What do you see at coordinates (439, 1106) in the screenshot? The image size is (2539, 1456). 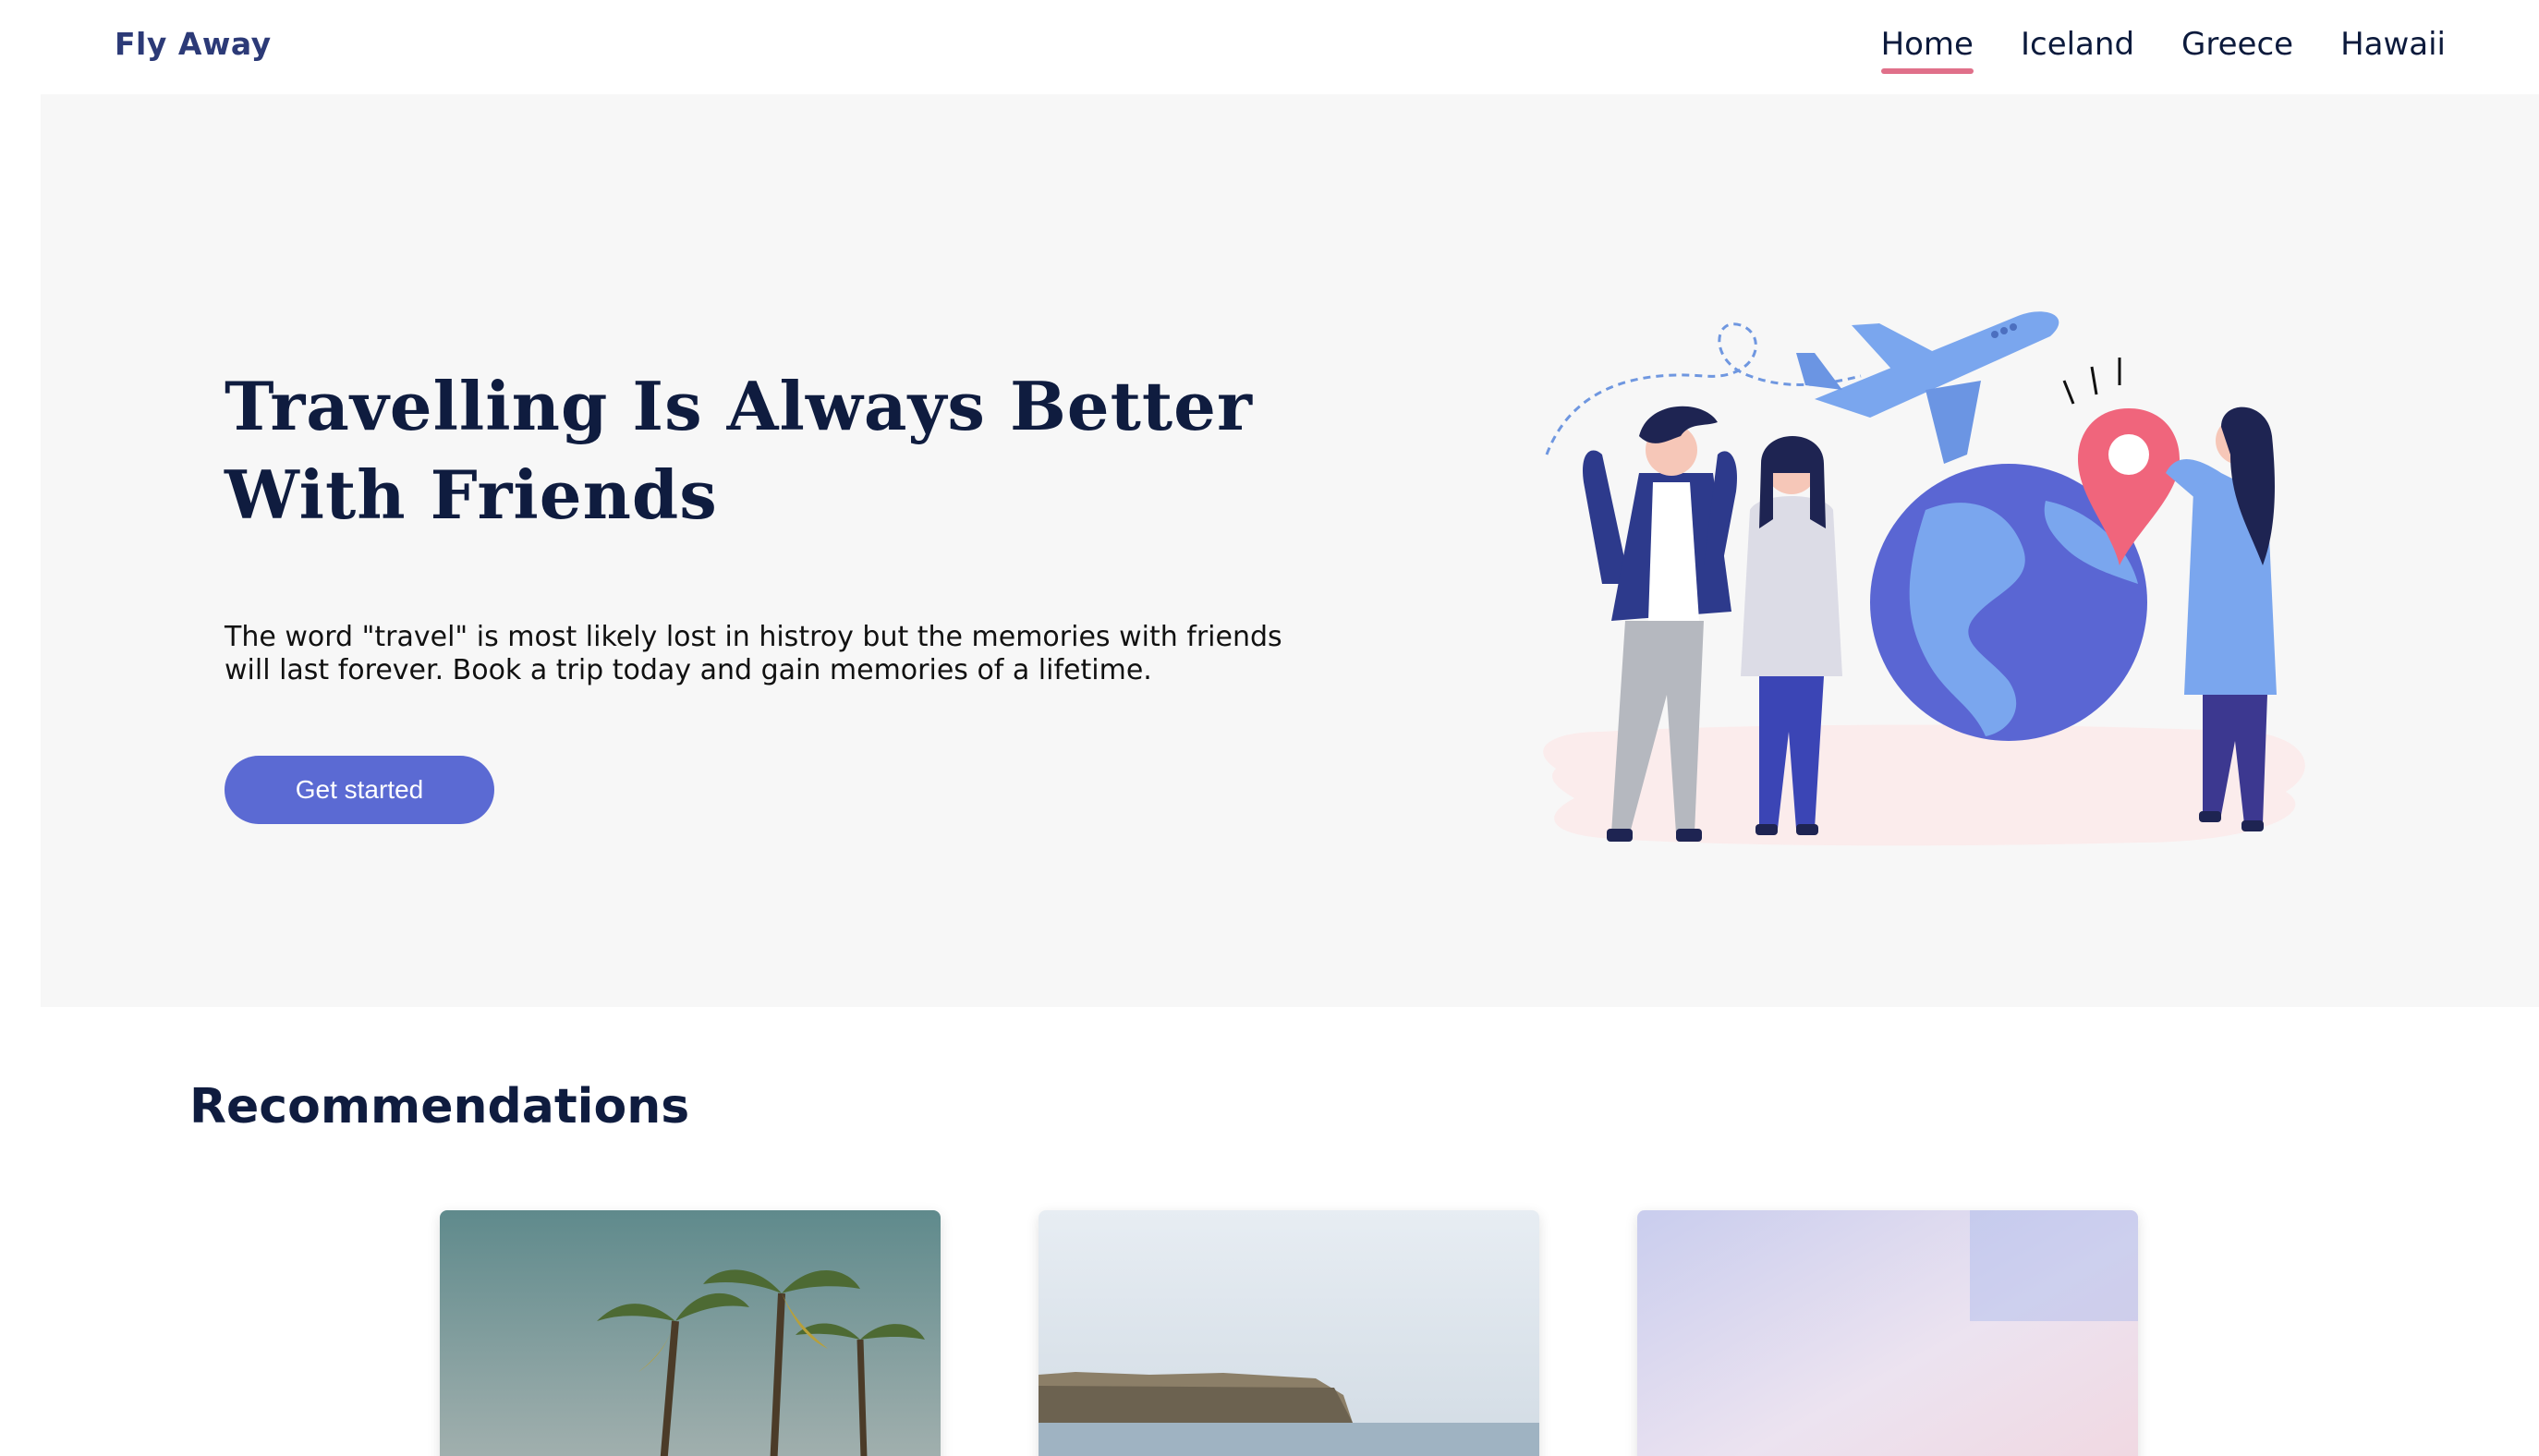 I see `recommendations-heading: Recommendations` at bounding box center [439, 1106].